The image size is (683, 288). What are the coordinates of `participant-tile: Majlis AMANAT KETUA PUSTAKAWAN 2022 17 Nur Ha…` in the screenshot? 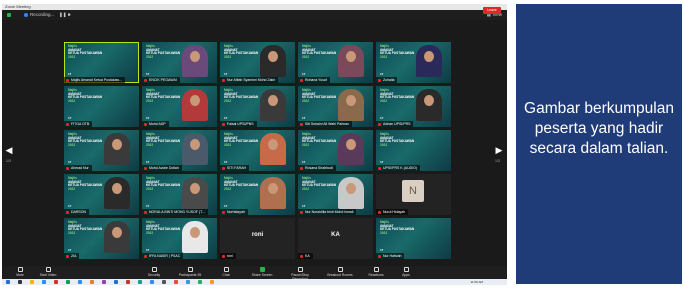 It's located at (413, 238).